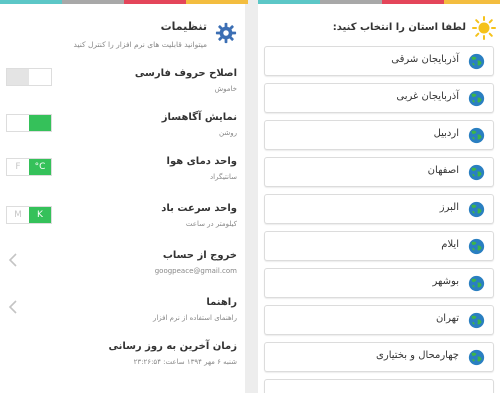 This screenshot has width=500, height=393. What do you see at coordinates (195, 271) in the screenshot?
I see `account-email: googpeace@gmail.com` at bounding box center [195, 271].